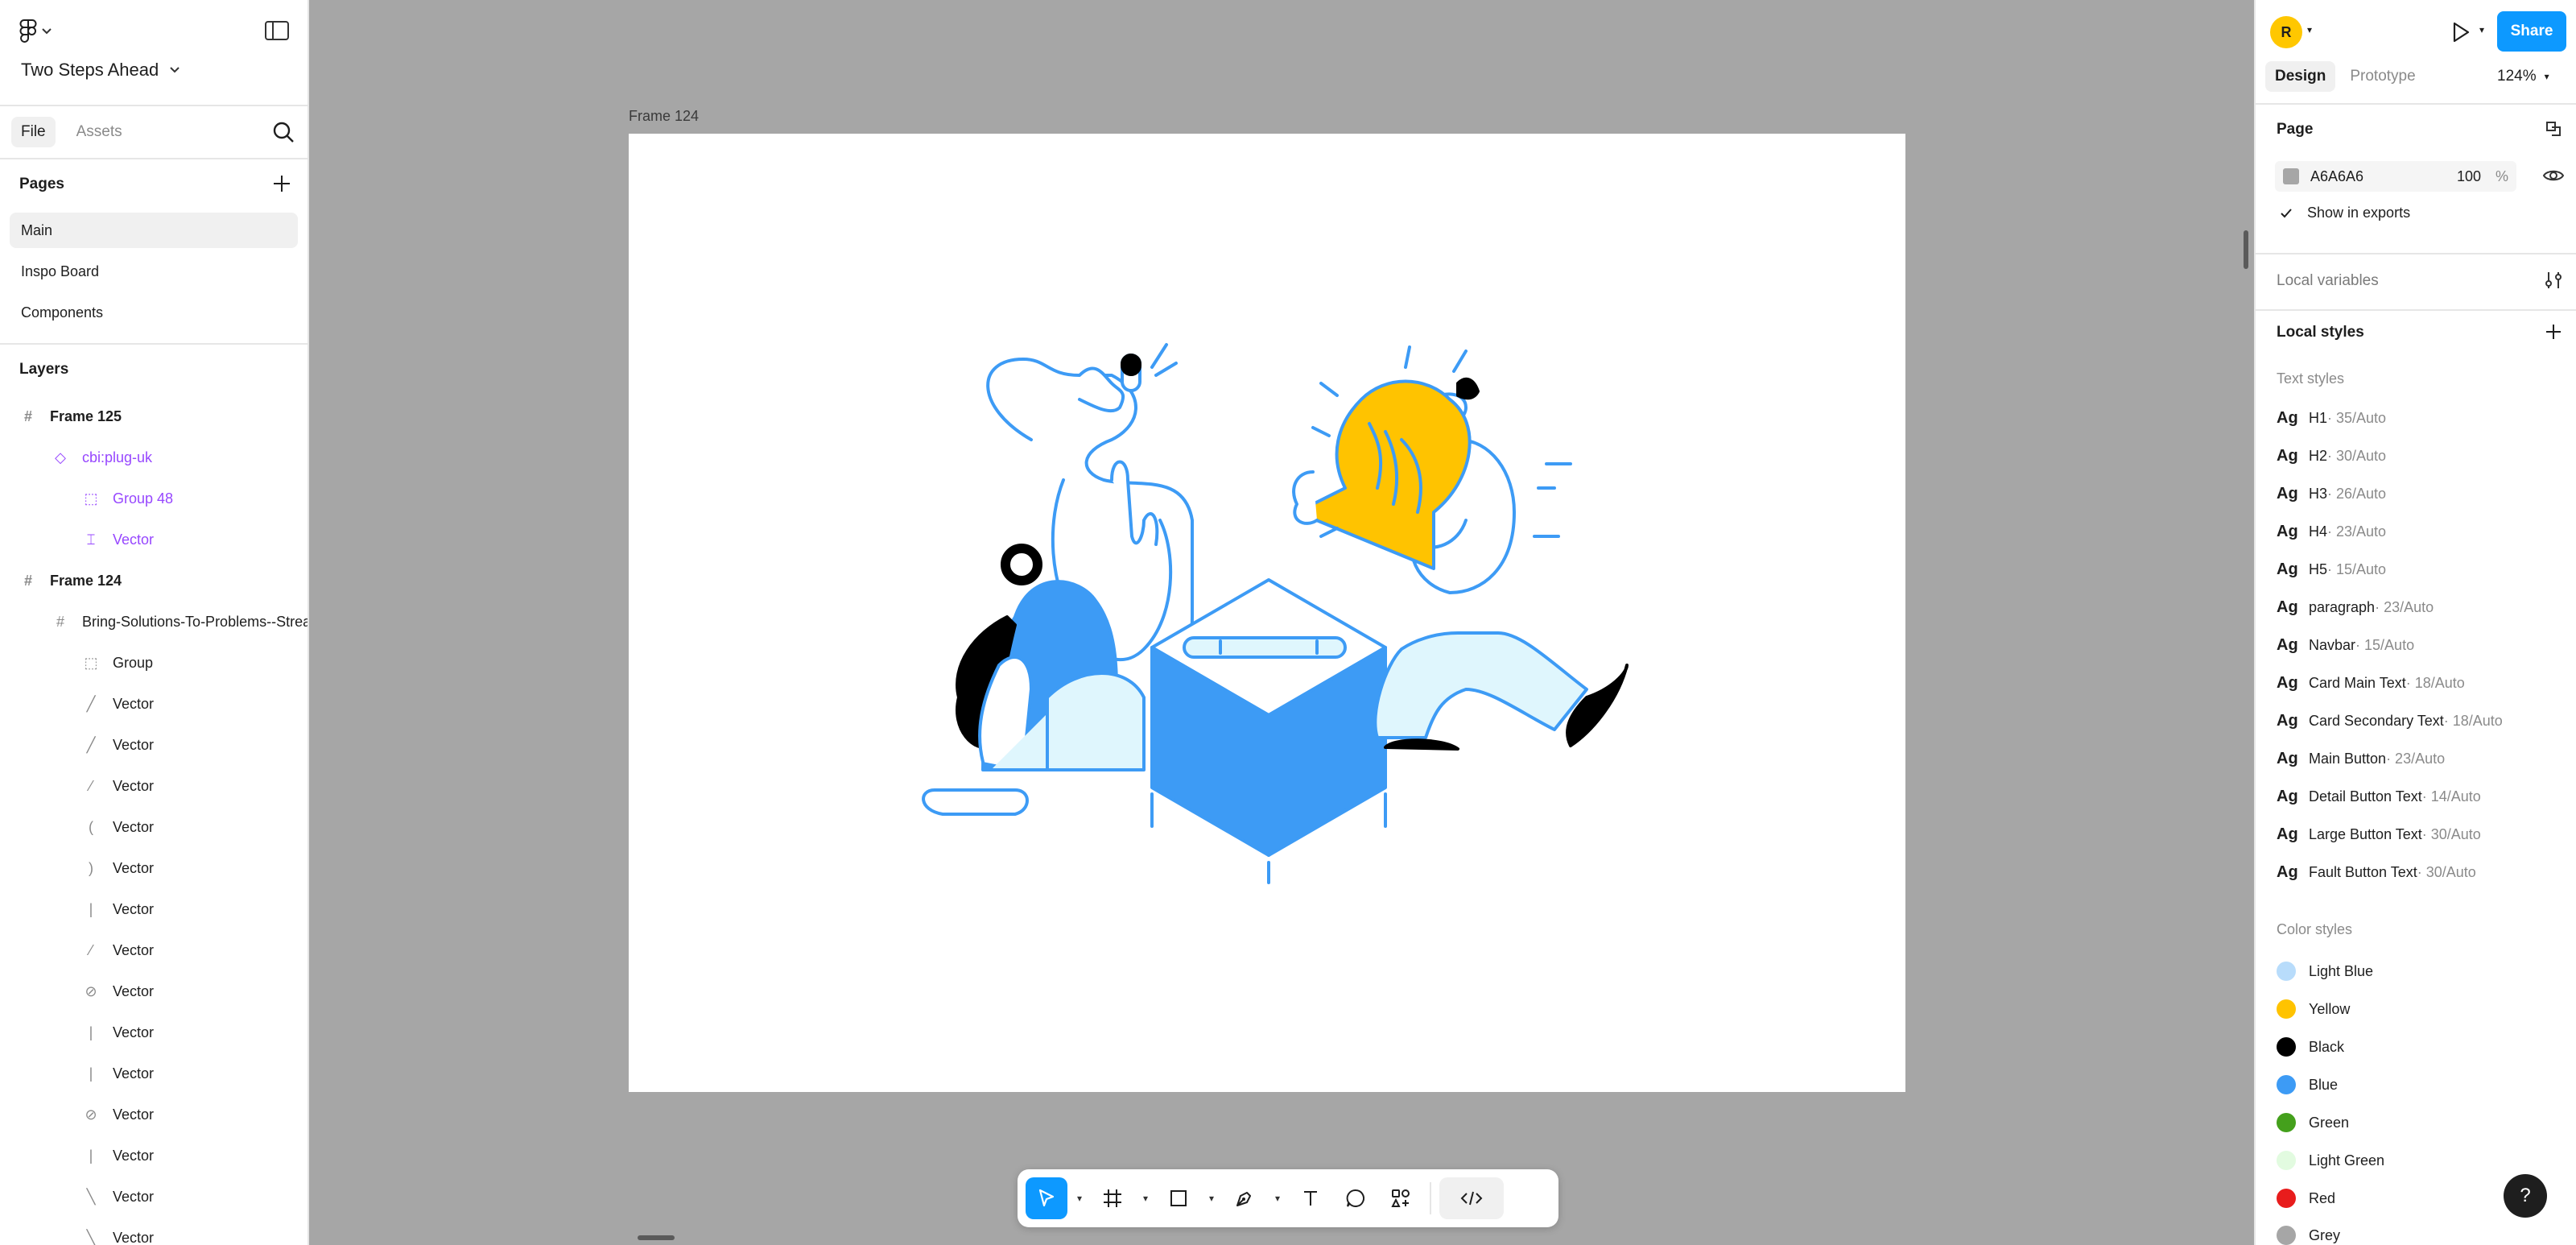  I want to click on color-style-row: Black, so click(2310, 1047).